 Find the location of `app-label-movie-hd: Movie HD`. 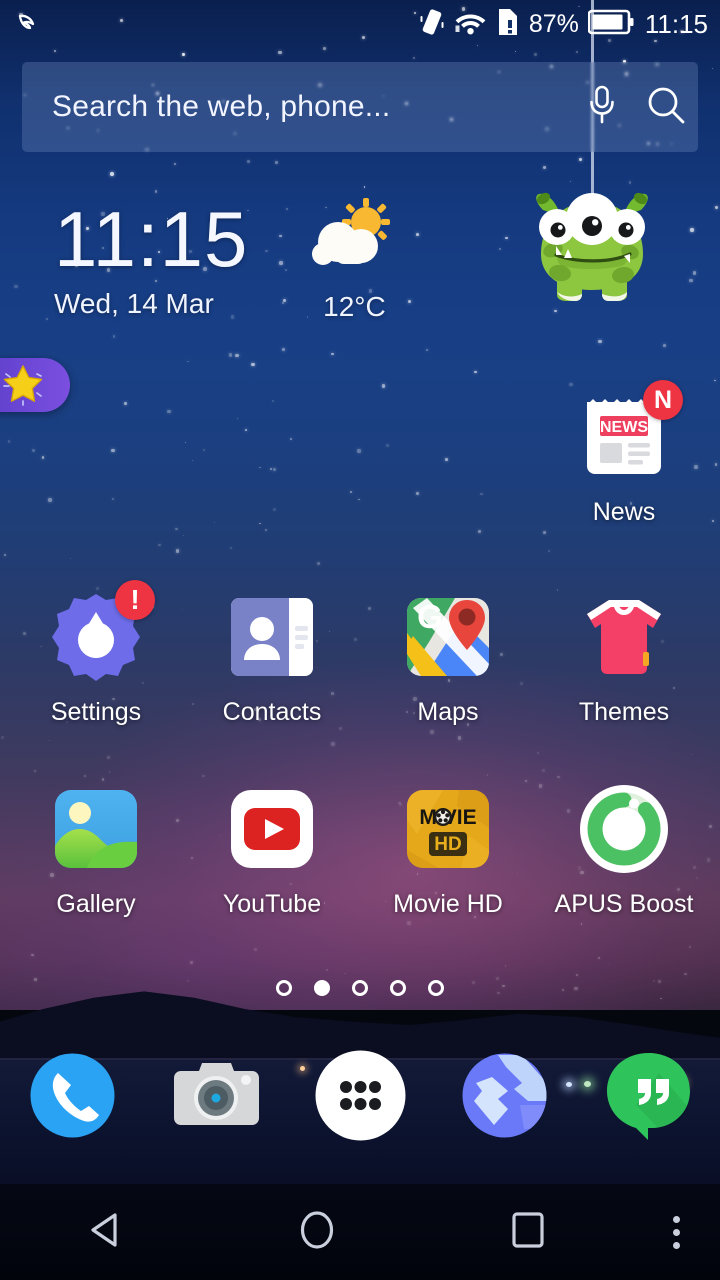

app-label-movie-hd: Movie HD is located at coordinates (448, 904).